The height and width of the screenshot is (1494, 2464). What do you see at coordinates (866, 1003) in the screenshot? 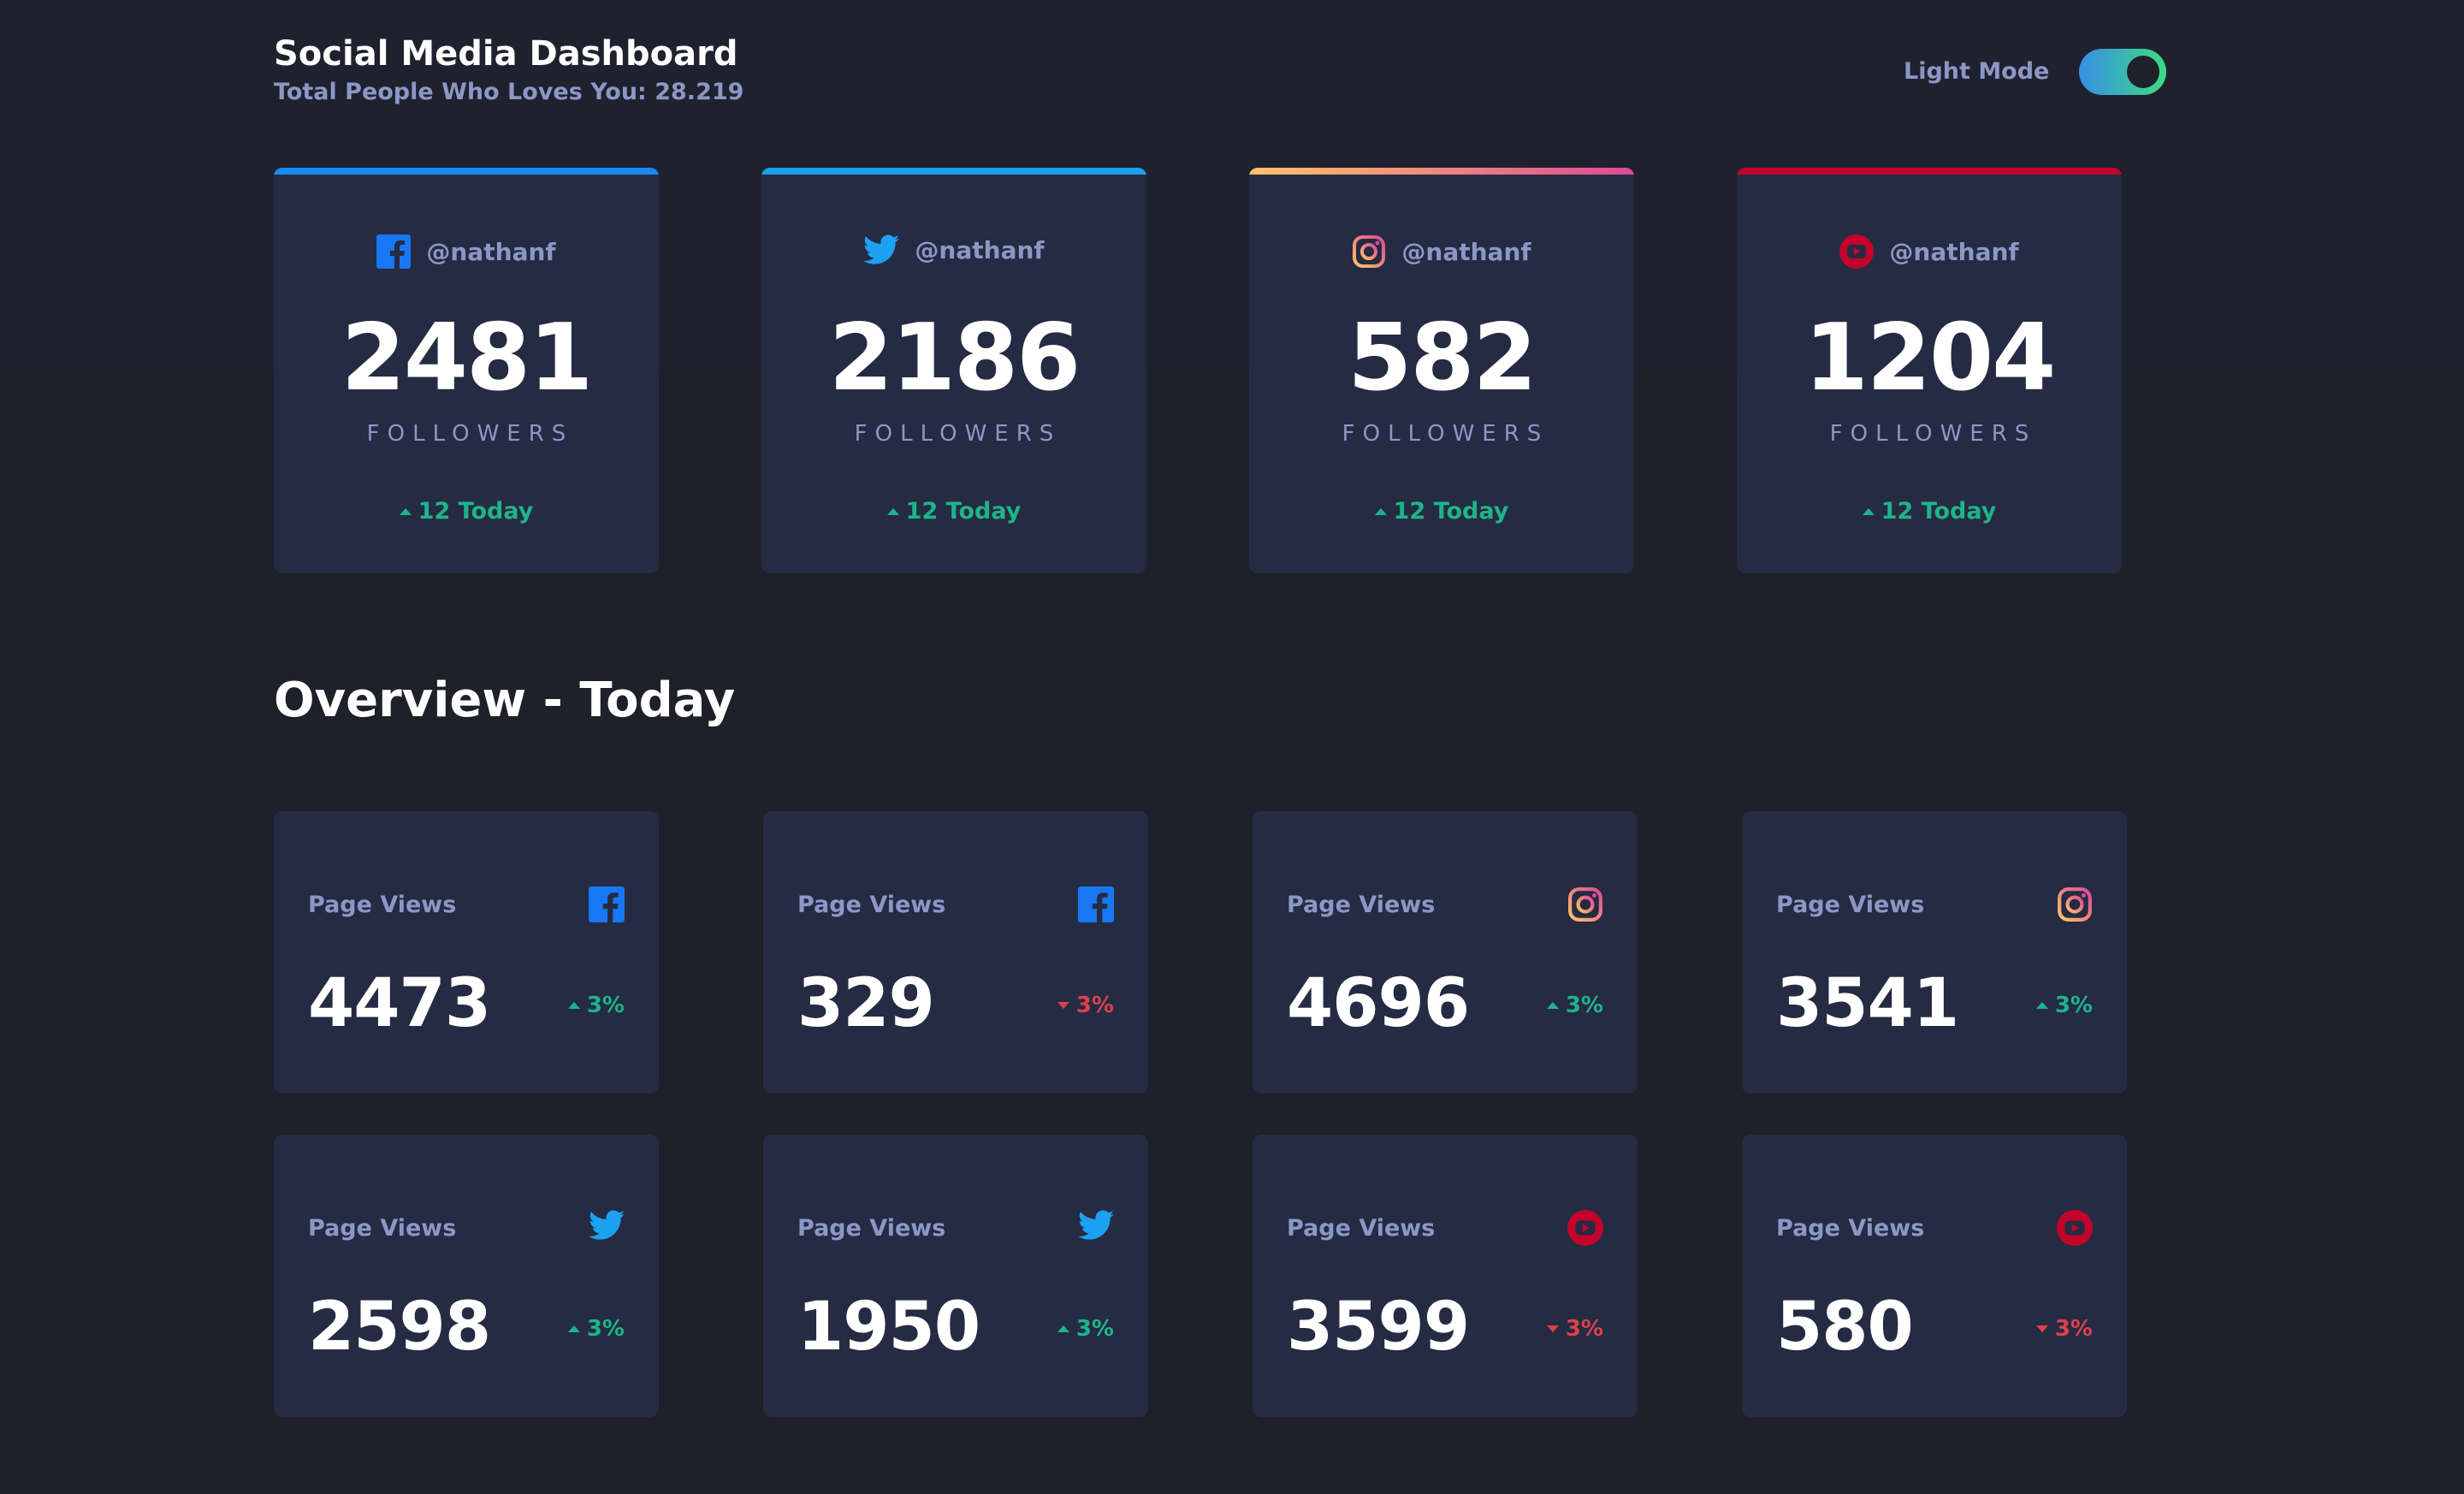
I see `metric-value: 329` at bounding box center [866, 1003].